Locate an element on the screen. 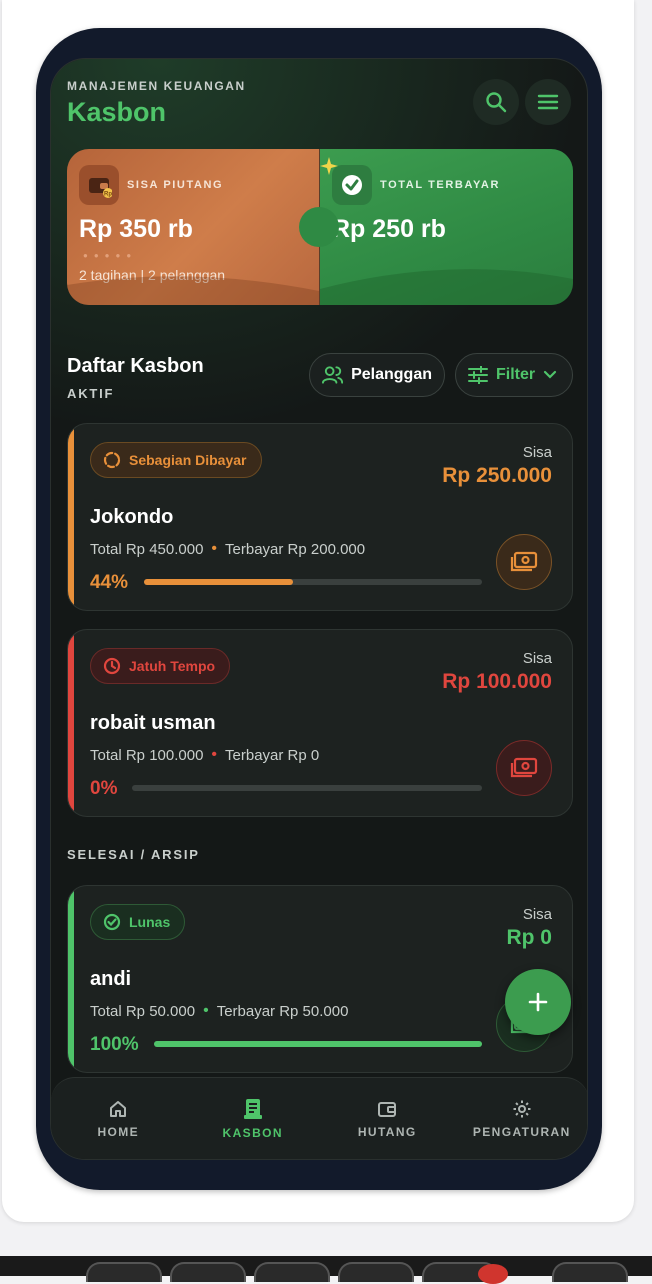  users-icon is located at coordinates (333, 375).